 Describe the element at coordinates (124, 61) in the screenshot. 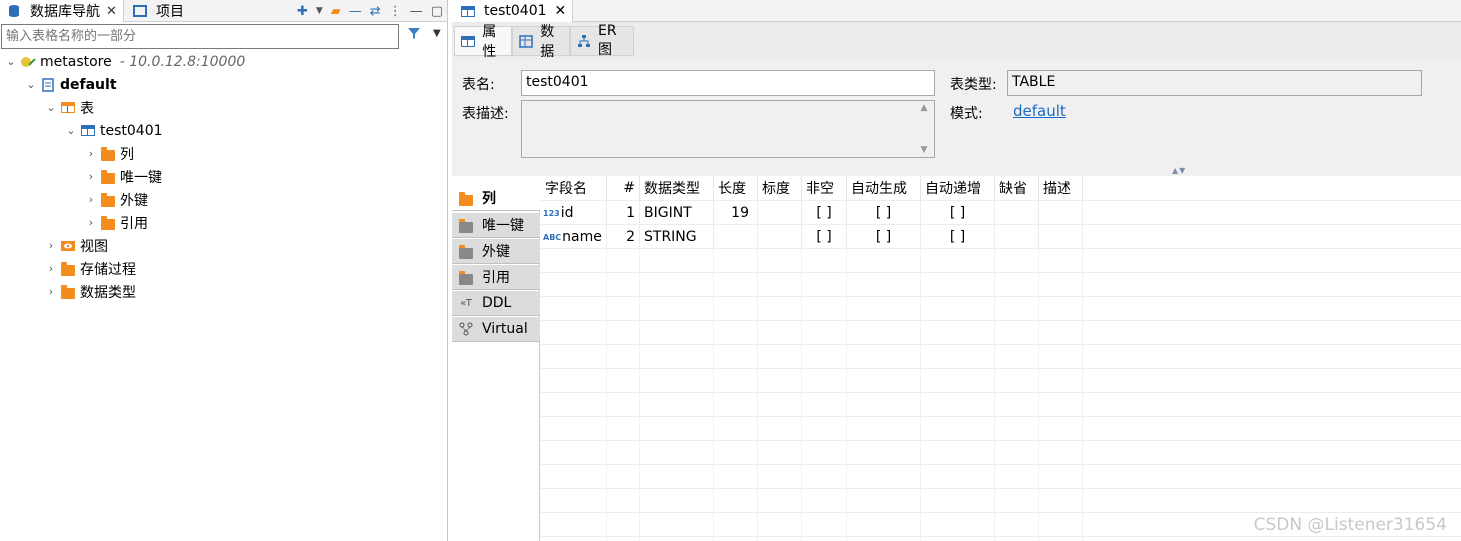

I see `tree-node-connection: ⌄ metastore - 10.0.12.8:10000` at that location.